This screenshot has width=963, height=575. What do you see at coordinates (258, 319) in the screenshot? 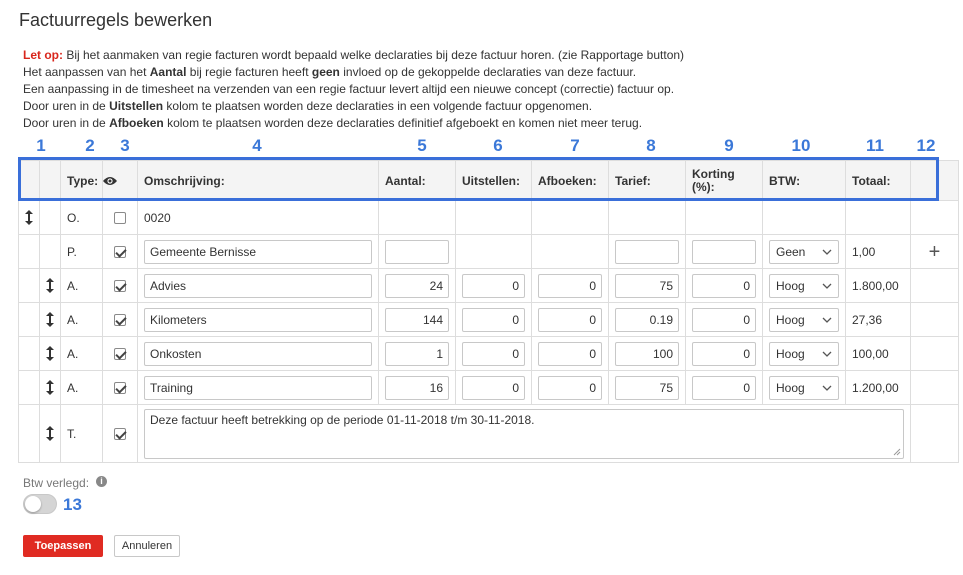
I see `omschrijving-input: Kilometers` at bounding box center [258, 319].